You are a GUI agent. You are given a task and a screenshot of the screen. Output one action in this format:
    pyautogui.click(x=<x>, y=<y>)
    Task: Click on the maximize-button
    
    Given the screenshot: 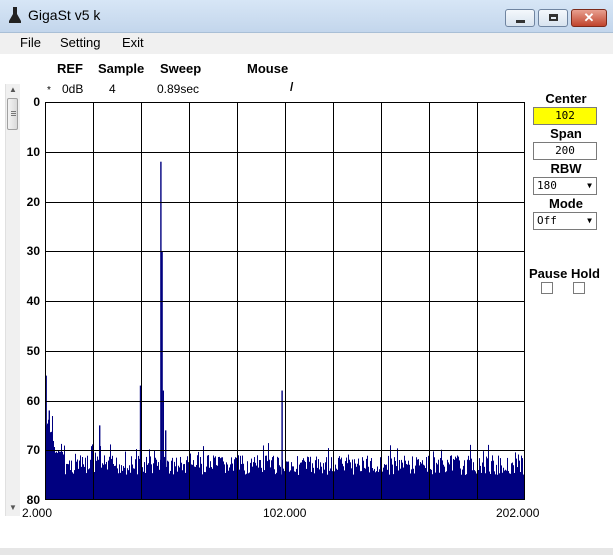 What is the action you would take?
    pyautogui.click(x=553, y=18)
    